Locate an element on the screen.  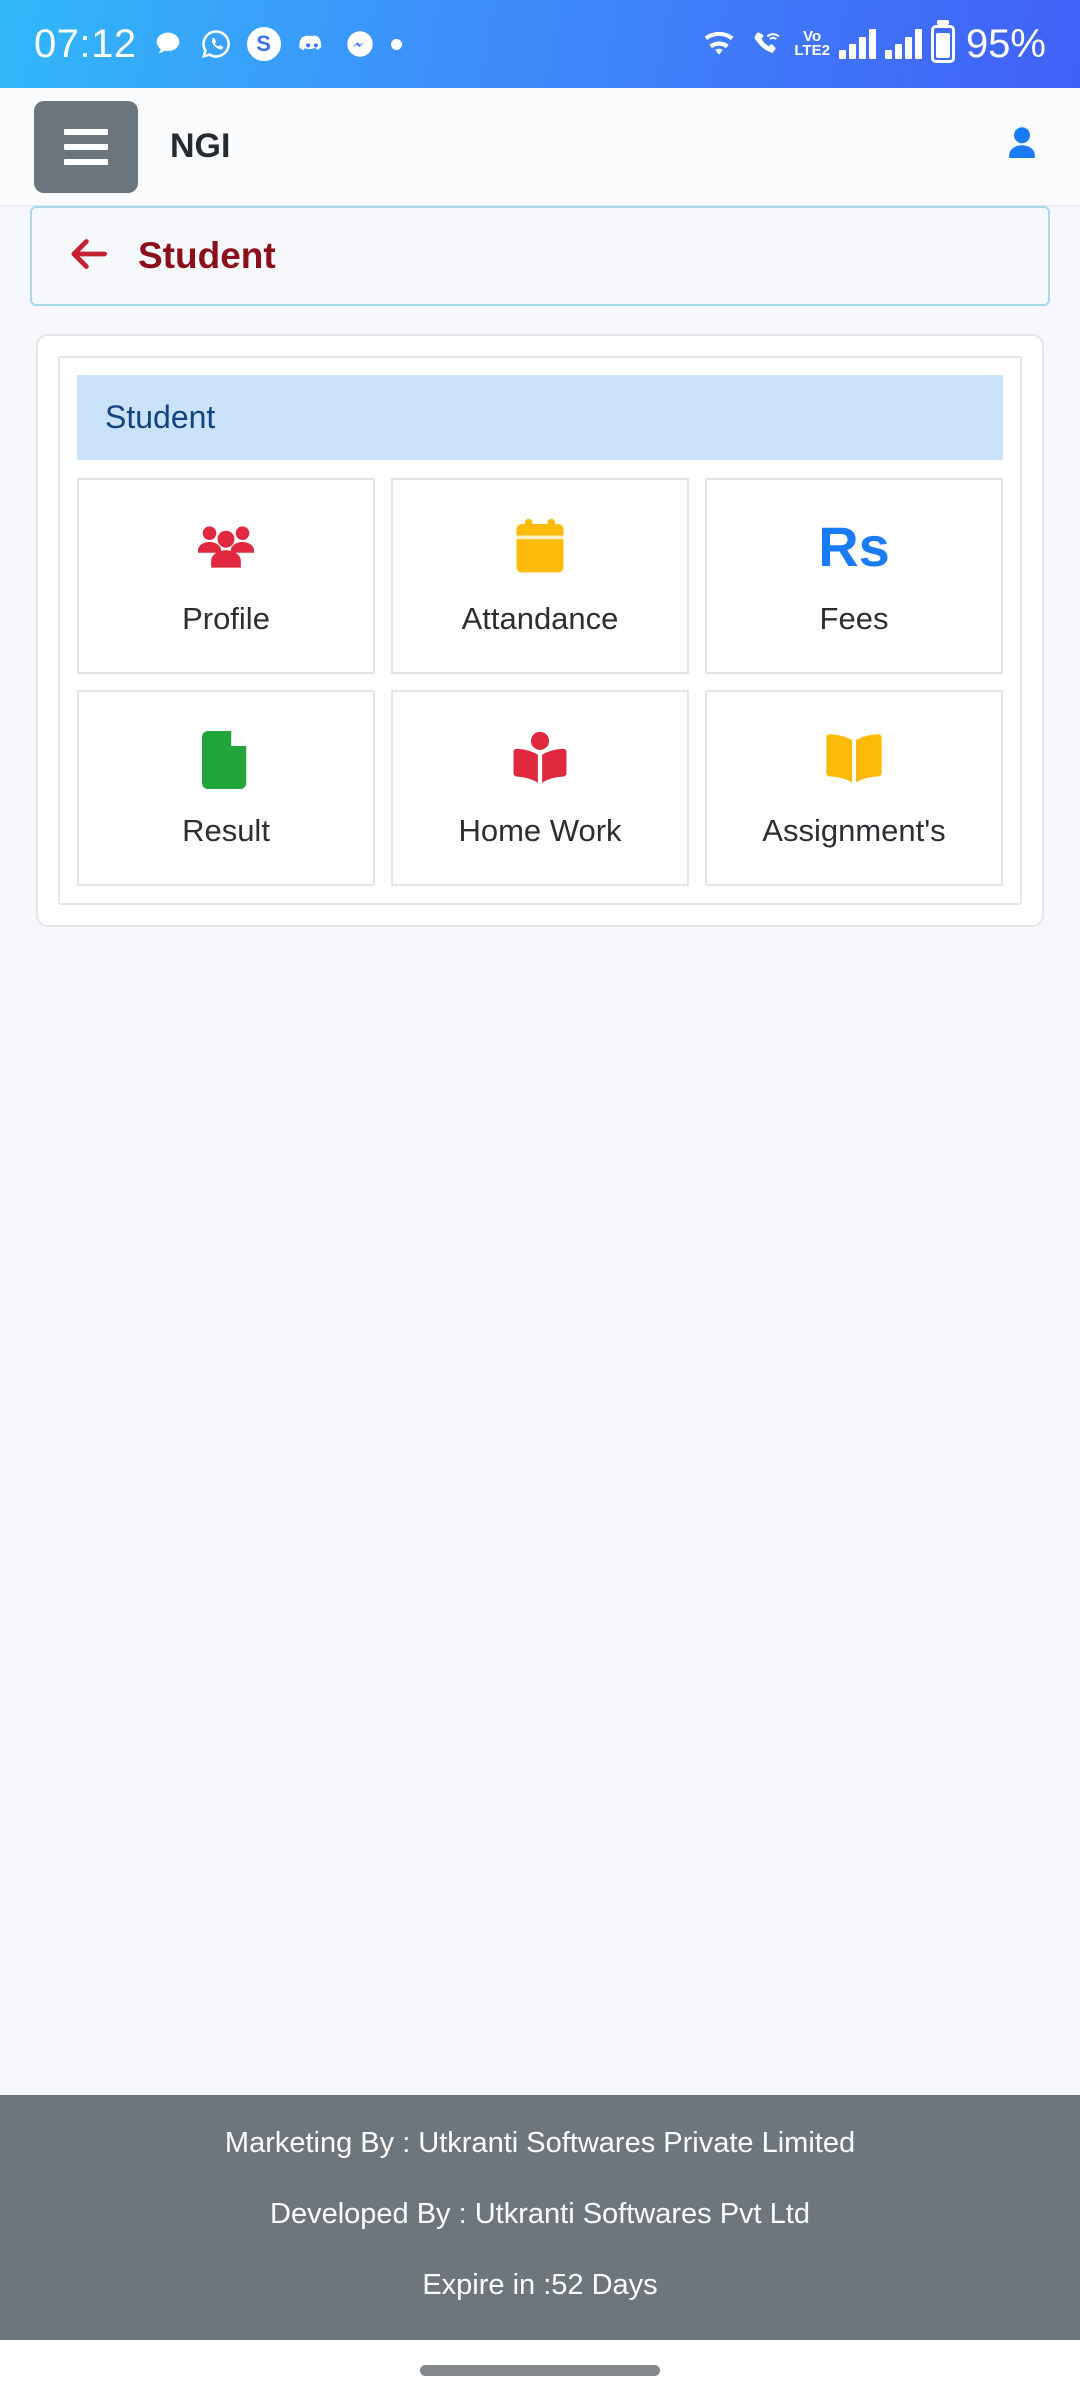
call-wifi-icon is located at coordinates (766, 44).